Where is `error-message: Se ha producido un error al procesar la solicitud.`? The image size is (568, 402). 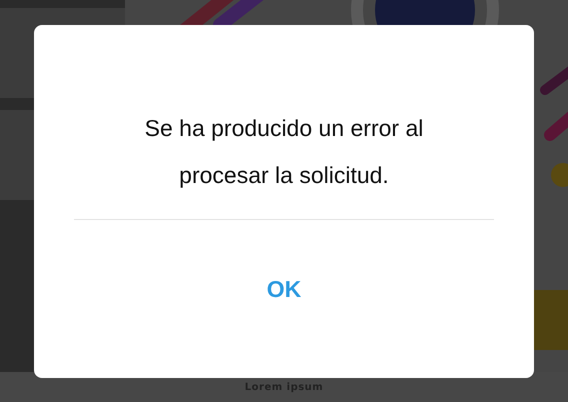 error-message: Se ha producido un error al procesar la solicitud. is located at coordinates (284, 152).